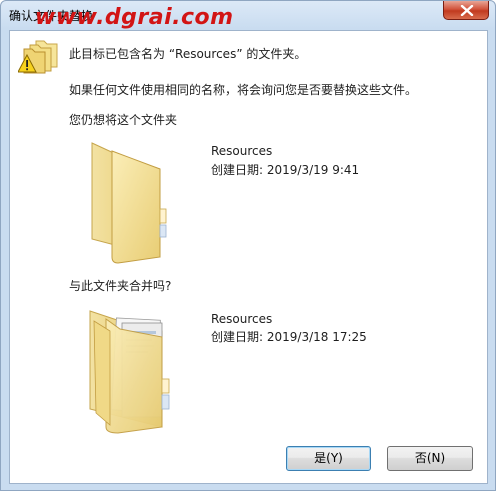  I want to click on warning-folder-icon, so click(38, 57).